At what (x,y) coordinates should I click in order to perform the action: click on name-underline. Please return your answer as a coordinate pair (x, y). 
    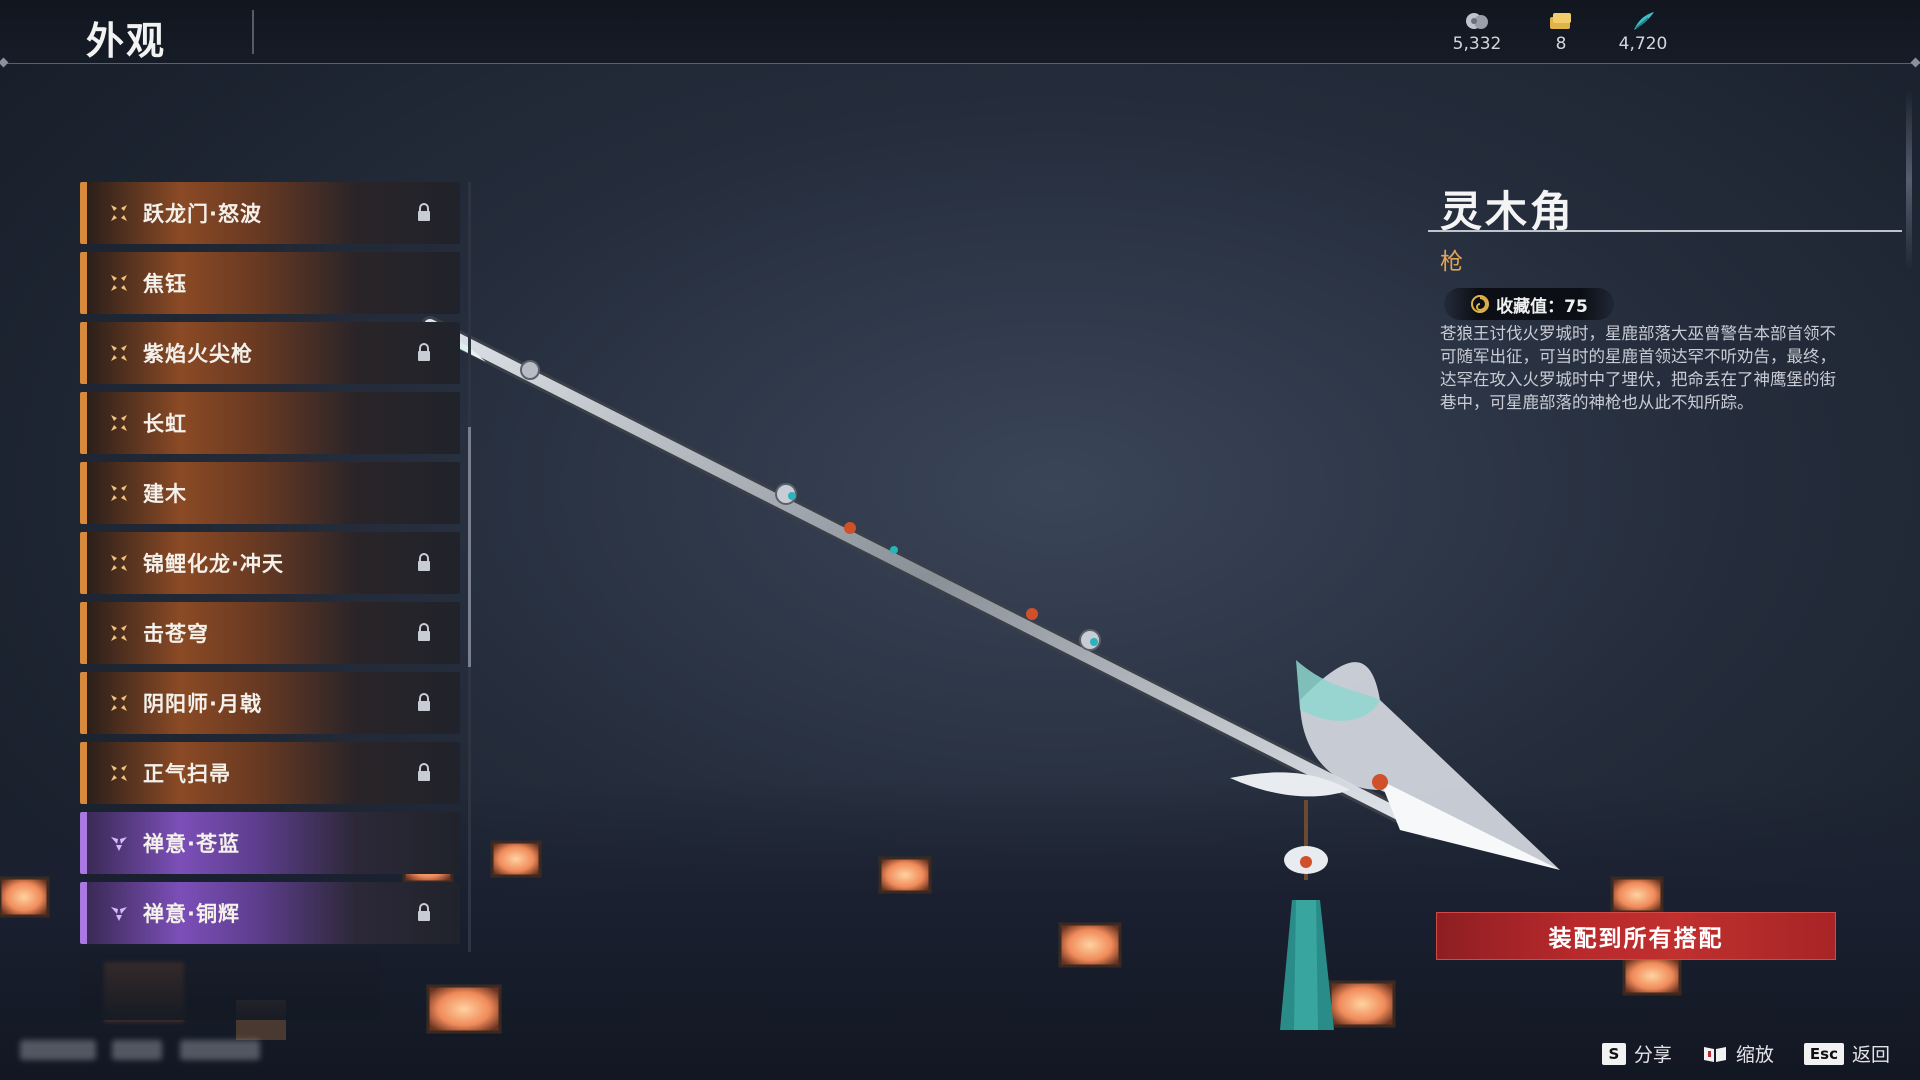
    Looking at the image, I should click on (1665, 231).